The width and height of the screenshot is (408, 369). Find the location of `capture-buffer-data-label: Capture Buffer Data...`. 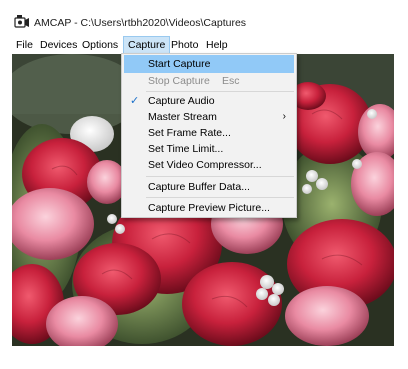

capture-buffer-data-label: Capture Buffer Data... is located at coordinates (199, 187).